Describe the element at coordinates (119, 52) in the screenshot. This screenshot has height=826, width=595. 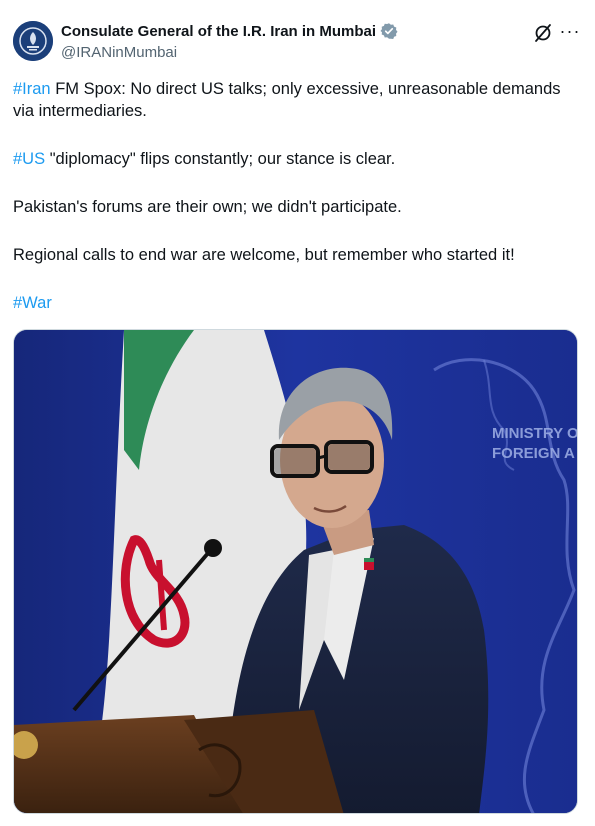
I see `author-handle: @IRANinMumbai` at that location.